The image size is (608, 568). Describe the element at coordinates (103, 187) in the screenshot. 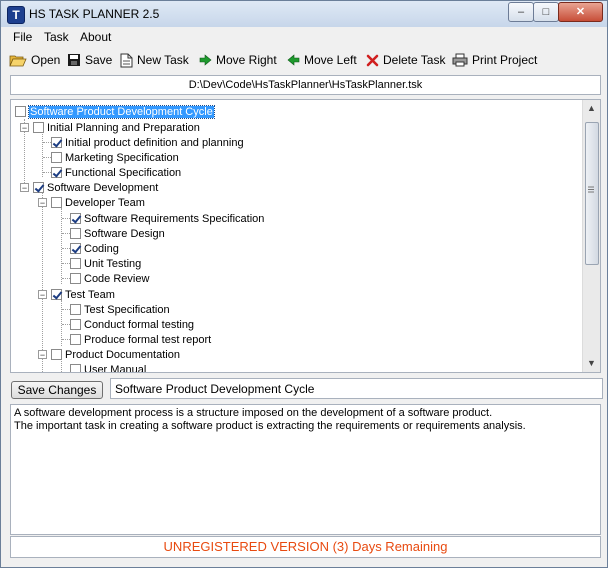

I see `tree-node-label: Software Development` at that location.